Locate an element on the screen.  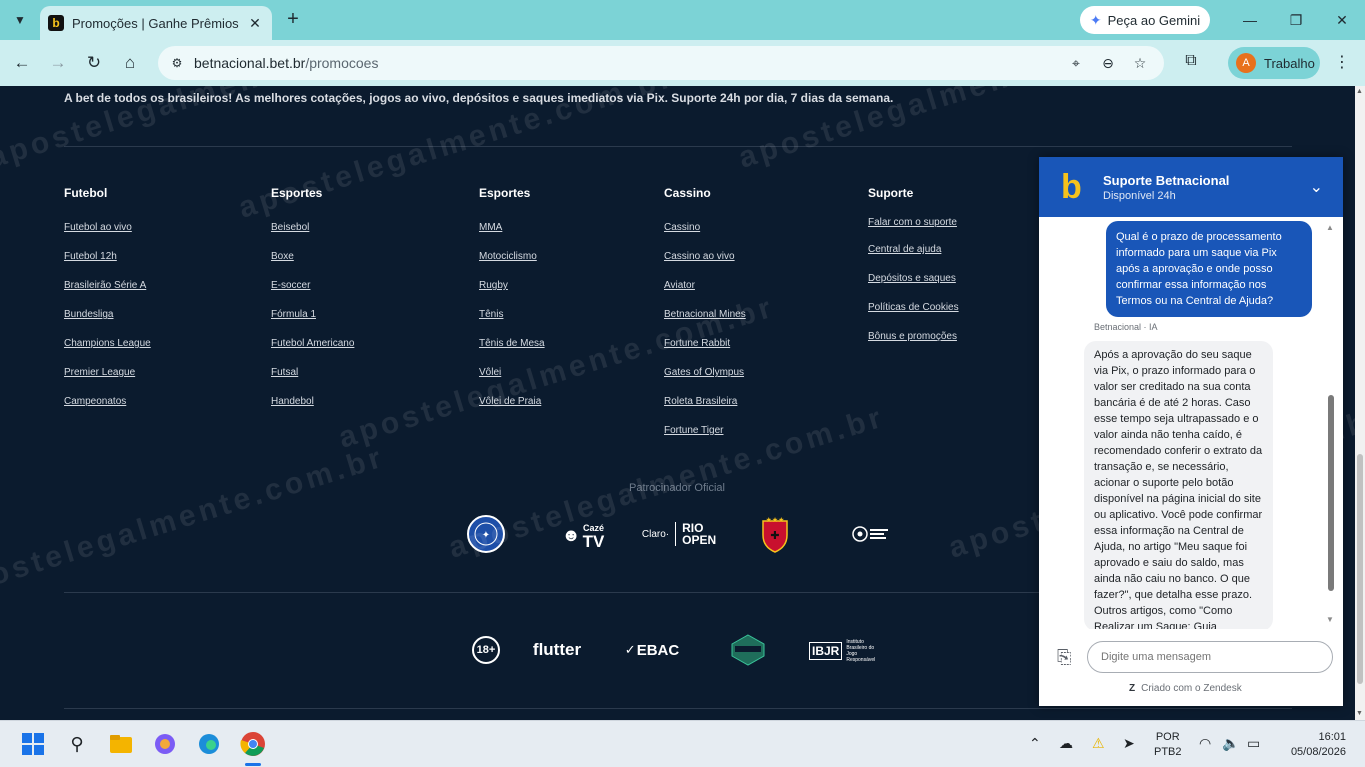
footer-link: Handebol is located at coordinates (312, 410).